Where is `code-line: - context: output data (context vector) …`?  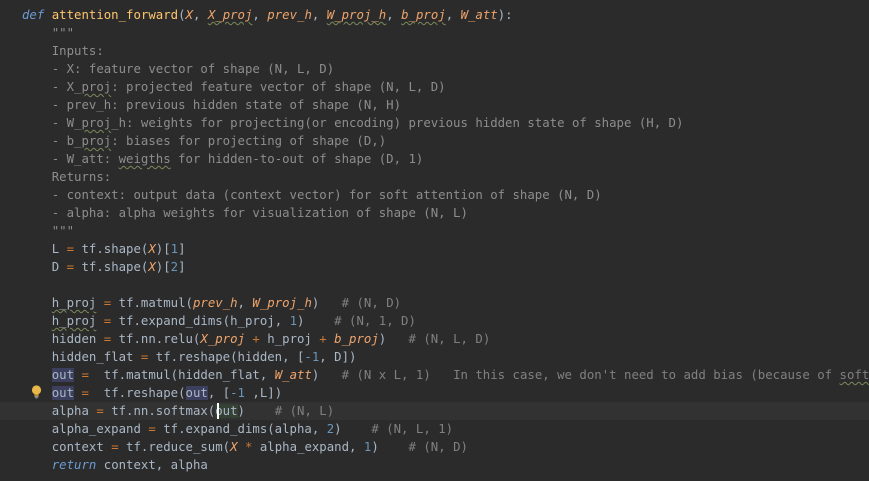 code-line: - context: output data (context vector) … is located at coordinates (434, 195).